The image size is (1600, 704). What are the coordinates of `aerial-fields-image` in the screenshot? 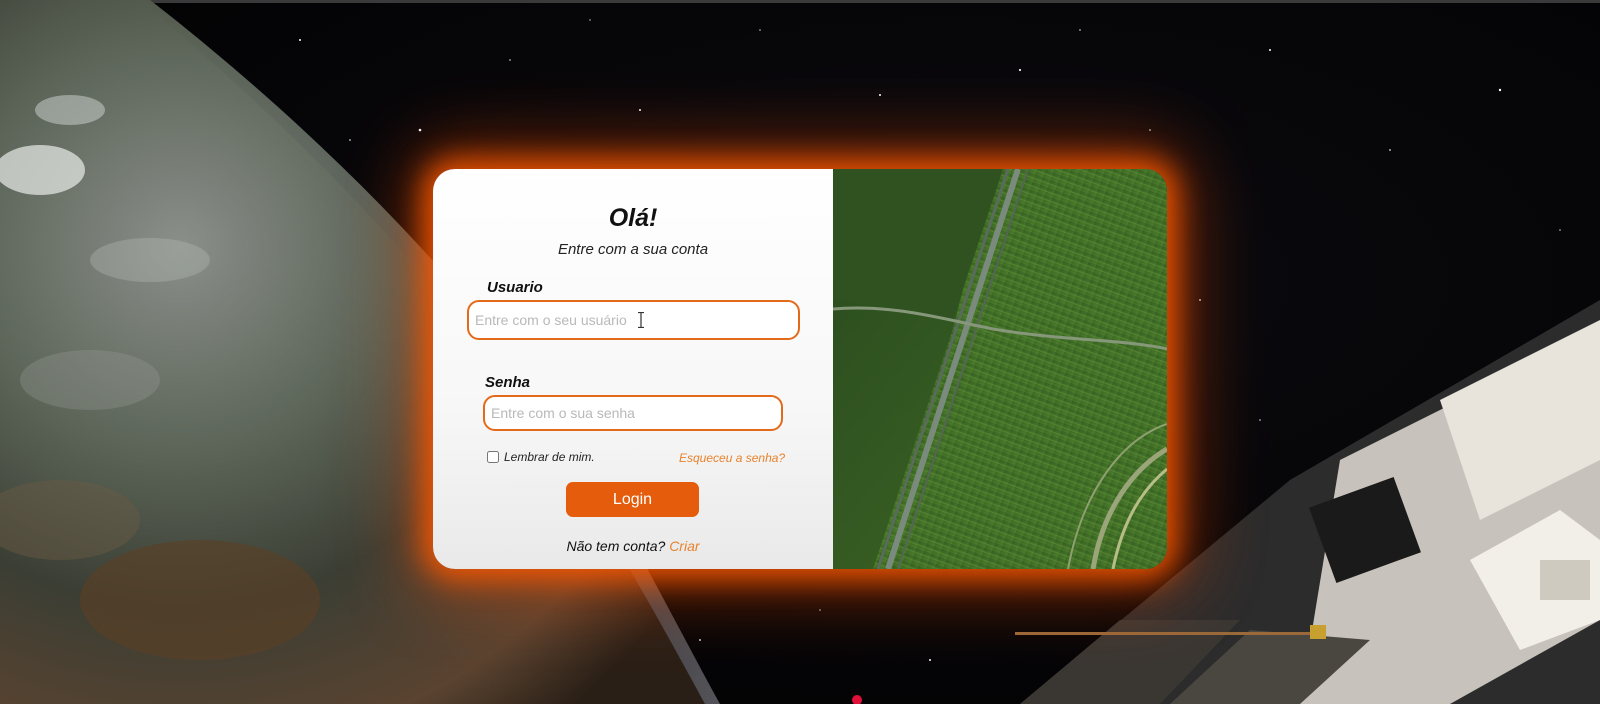 It's located at (999, 369).